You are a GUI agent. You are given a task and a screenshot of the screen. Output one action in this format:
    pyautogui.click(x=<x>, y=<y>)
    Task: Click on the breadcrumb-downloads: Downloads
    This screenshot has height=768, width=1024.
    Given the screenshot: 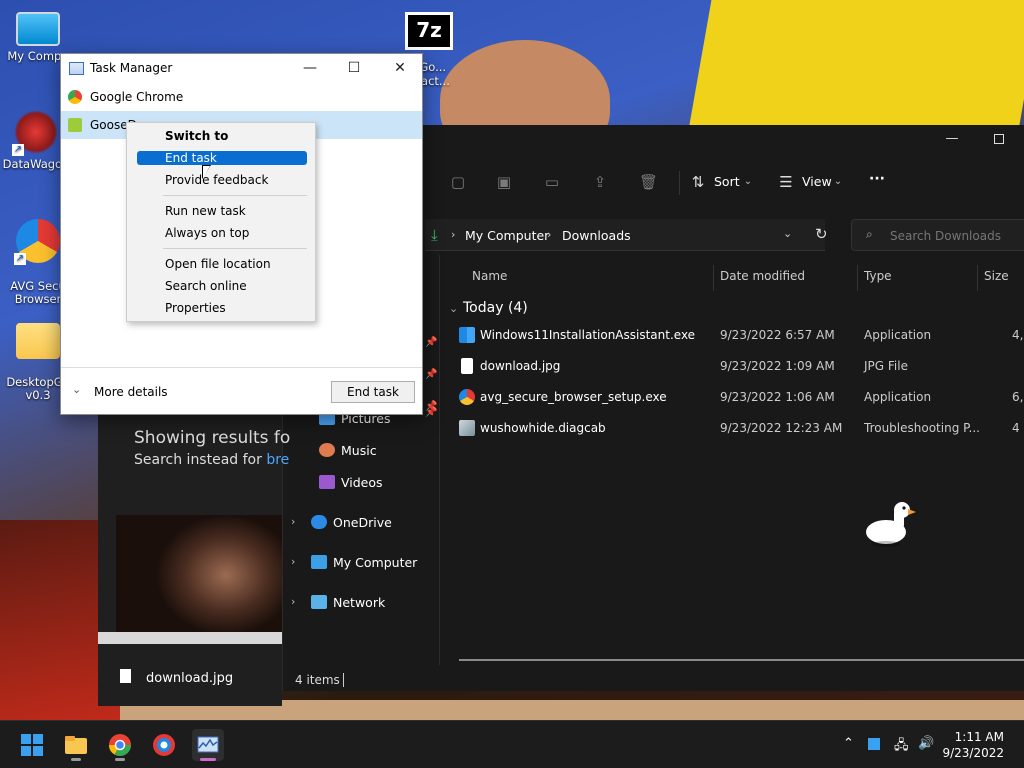 What is the action you would take?
    pyautogui.click(x=596, y=235)
    